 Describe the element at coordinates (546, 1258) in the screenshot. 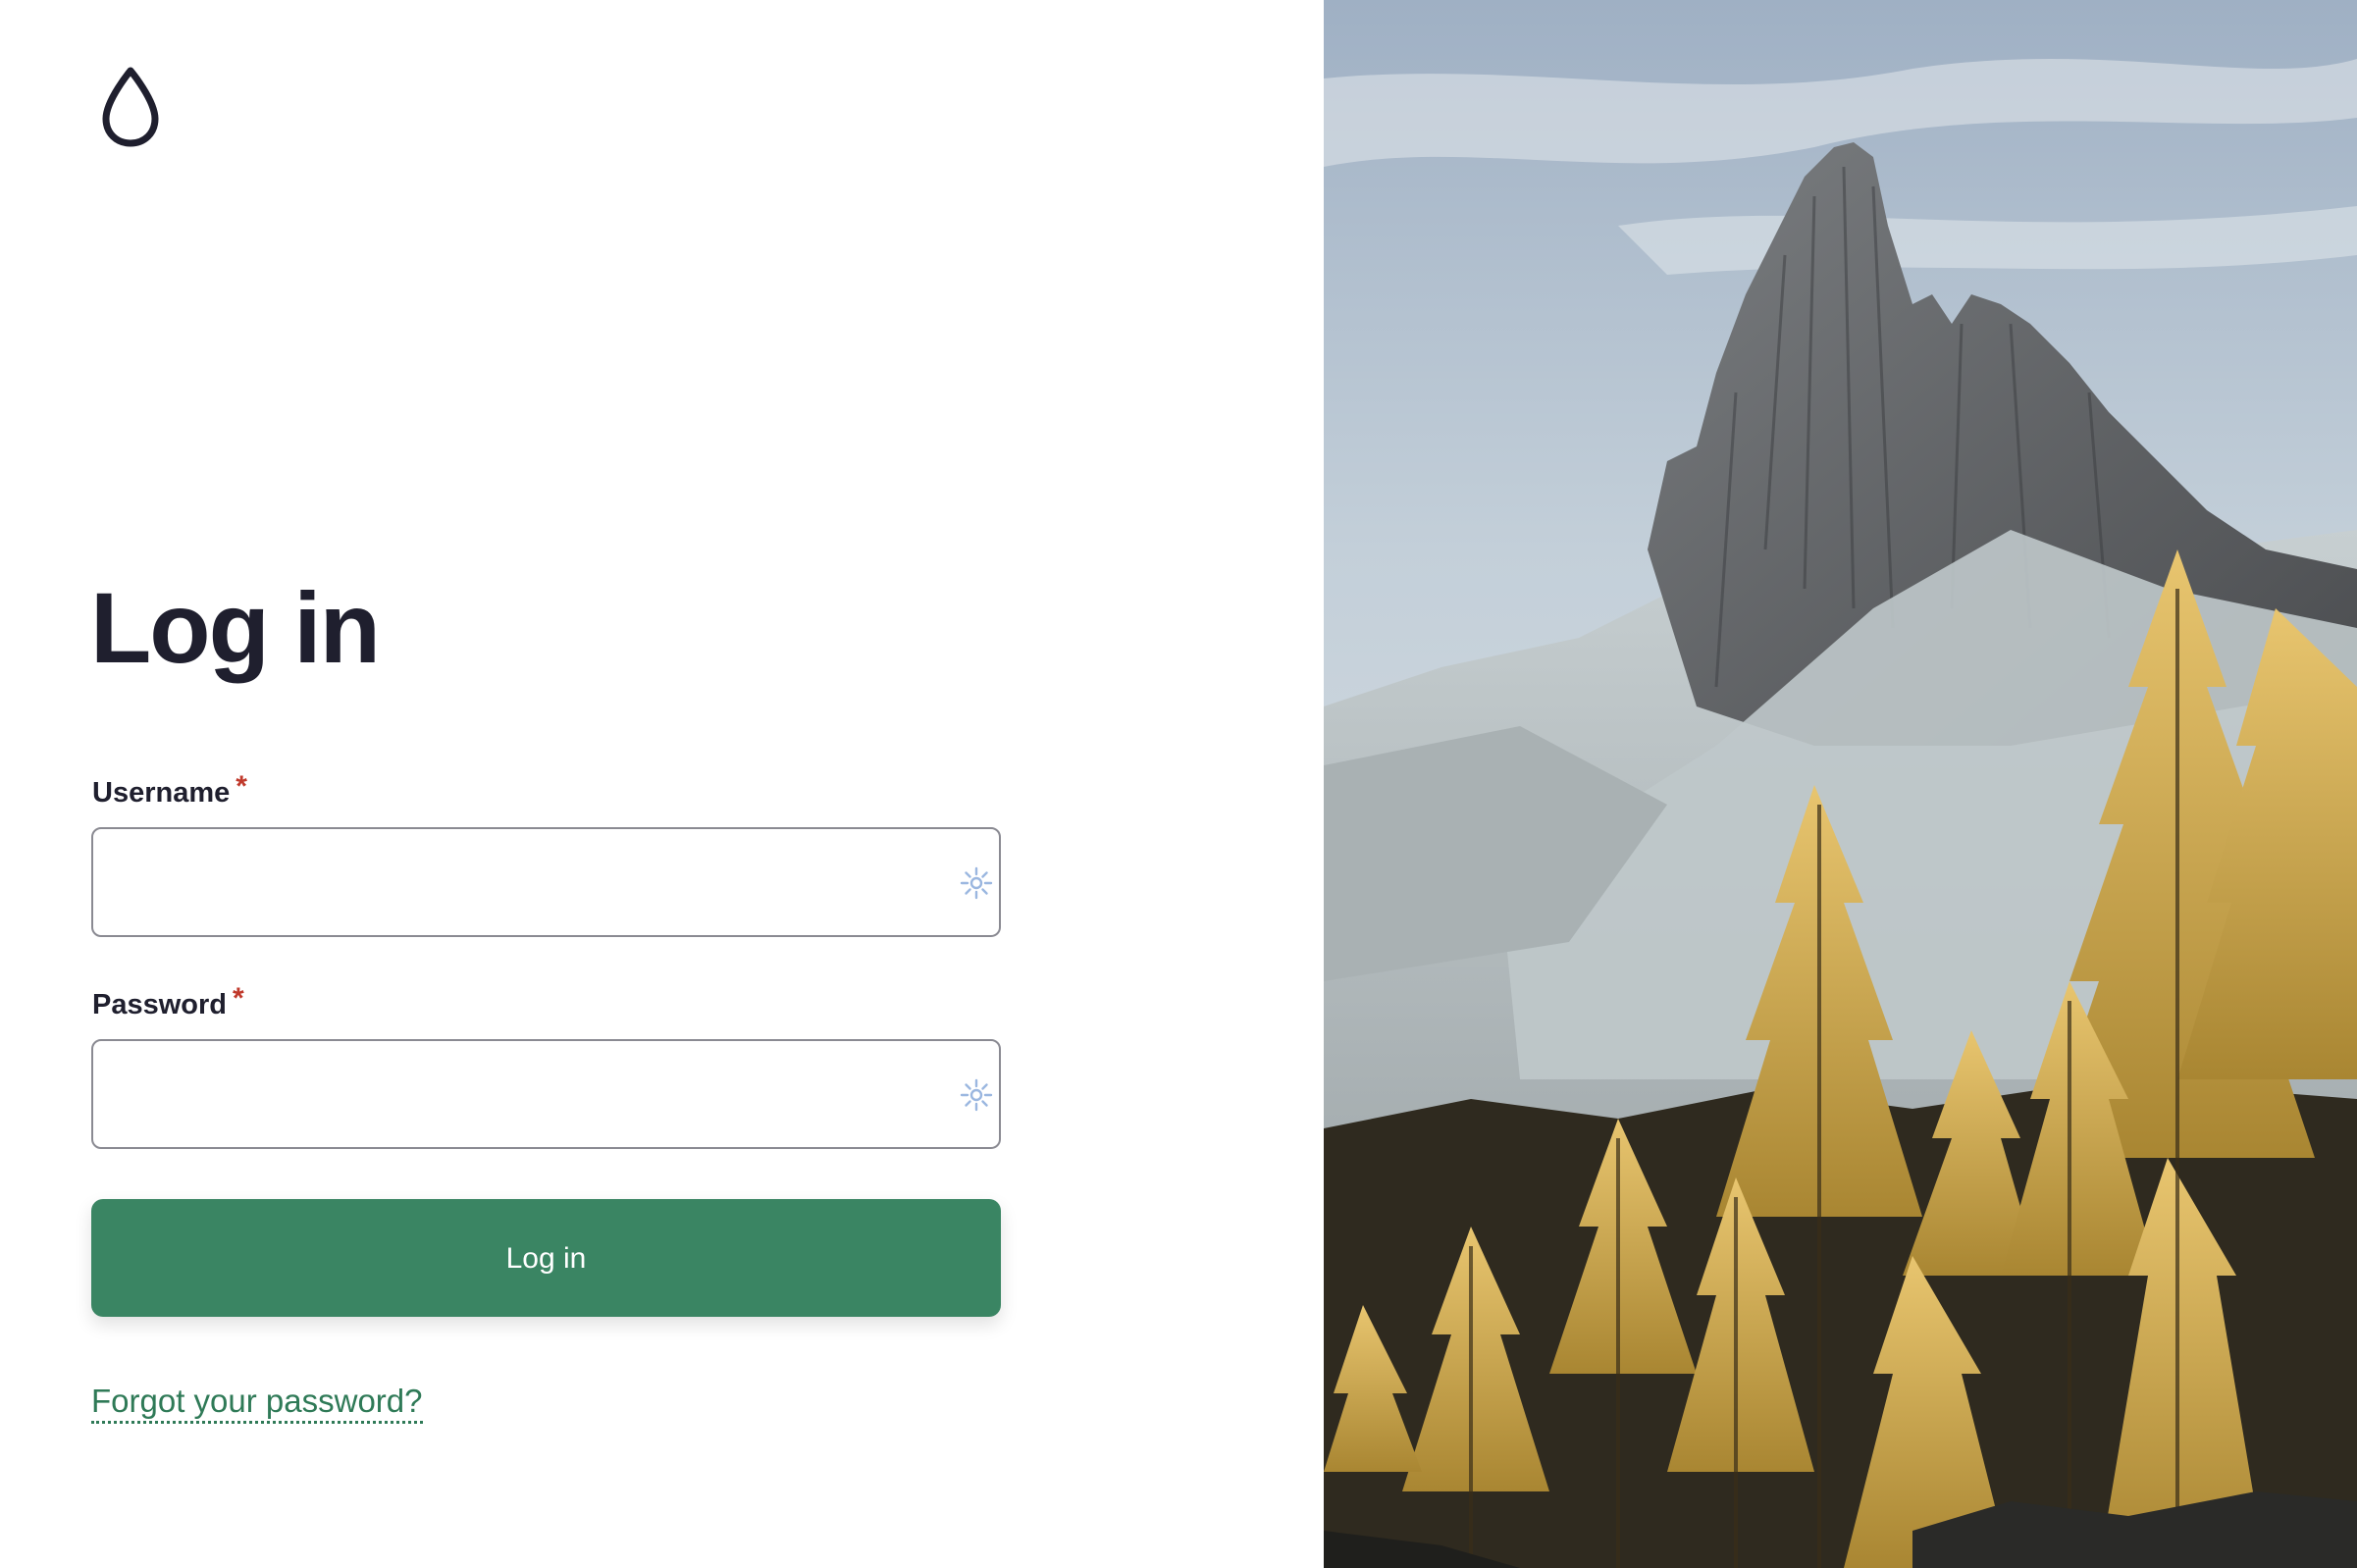

I see `login-button: Log in` at that location.